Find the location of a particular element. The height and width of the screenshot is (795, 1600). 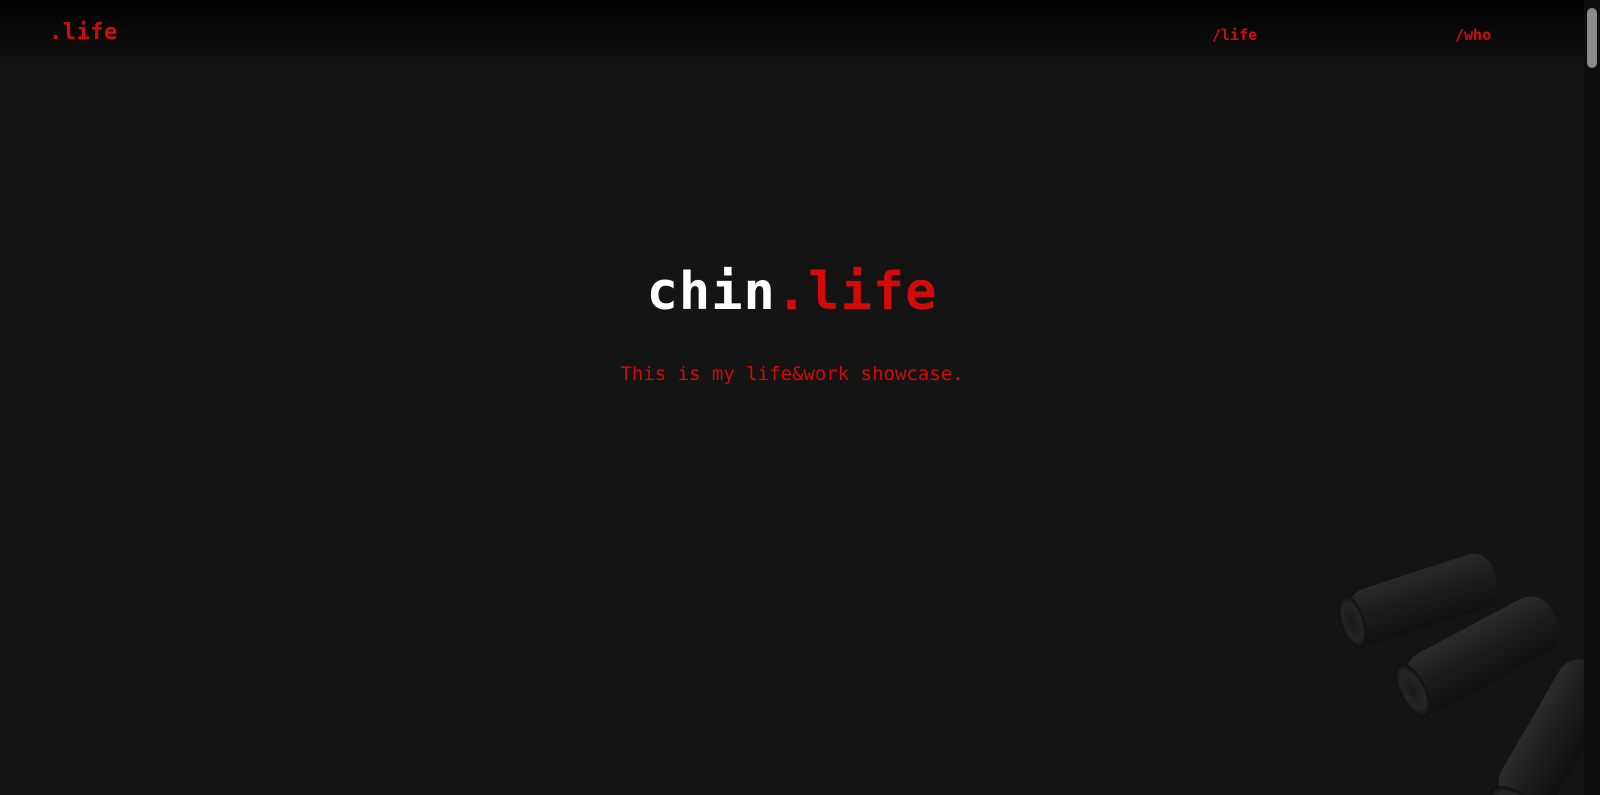

hero-title-accent: .life is located at coordinates (856, 292).